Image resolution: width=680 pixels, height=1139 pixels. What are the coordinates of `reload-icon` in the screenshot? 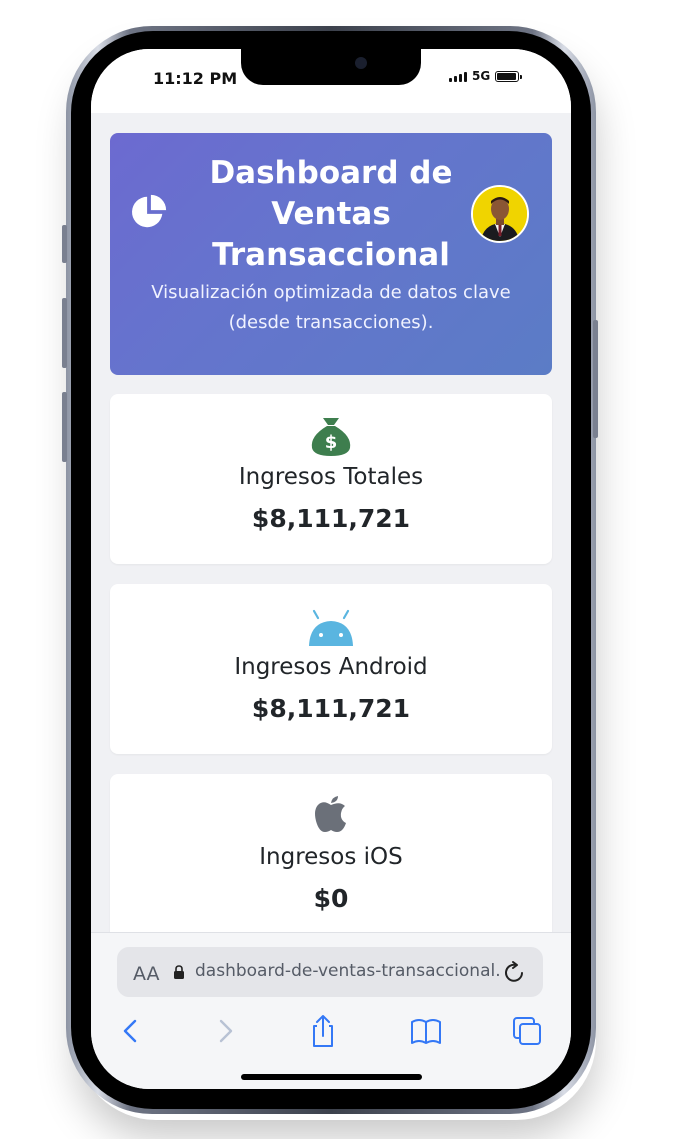 It's located at (515, 972).